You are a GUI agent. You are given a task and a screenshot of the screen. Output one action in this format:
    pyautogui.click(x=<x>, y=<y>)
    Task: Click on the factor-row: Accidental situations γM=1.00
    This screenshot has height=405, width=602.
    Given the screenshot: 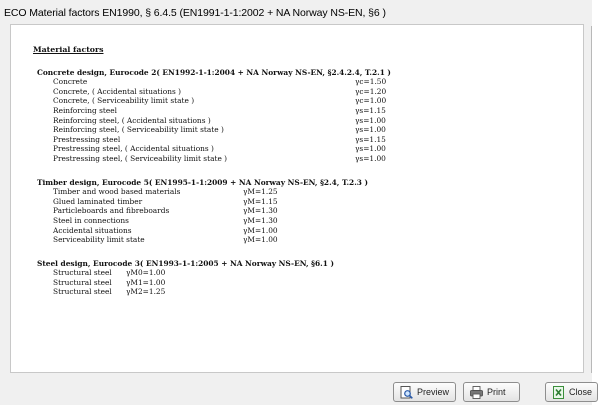 What is the action you would take?
    pyautogui.click(x=212, y=231)
    